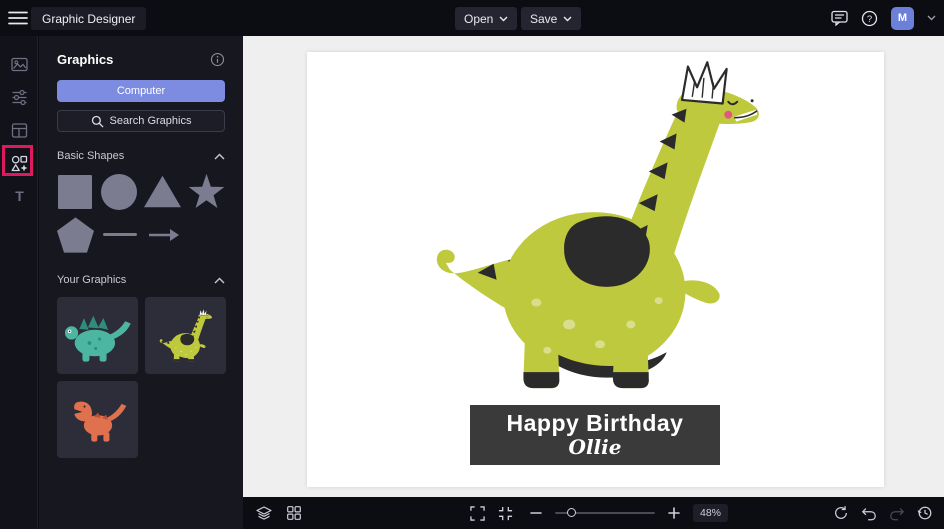  What do you see at coordinates (206, 191) in the screenshot?
I see `shape-star` at bounding box center [206, 191].